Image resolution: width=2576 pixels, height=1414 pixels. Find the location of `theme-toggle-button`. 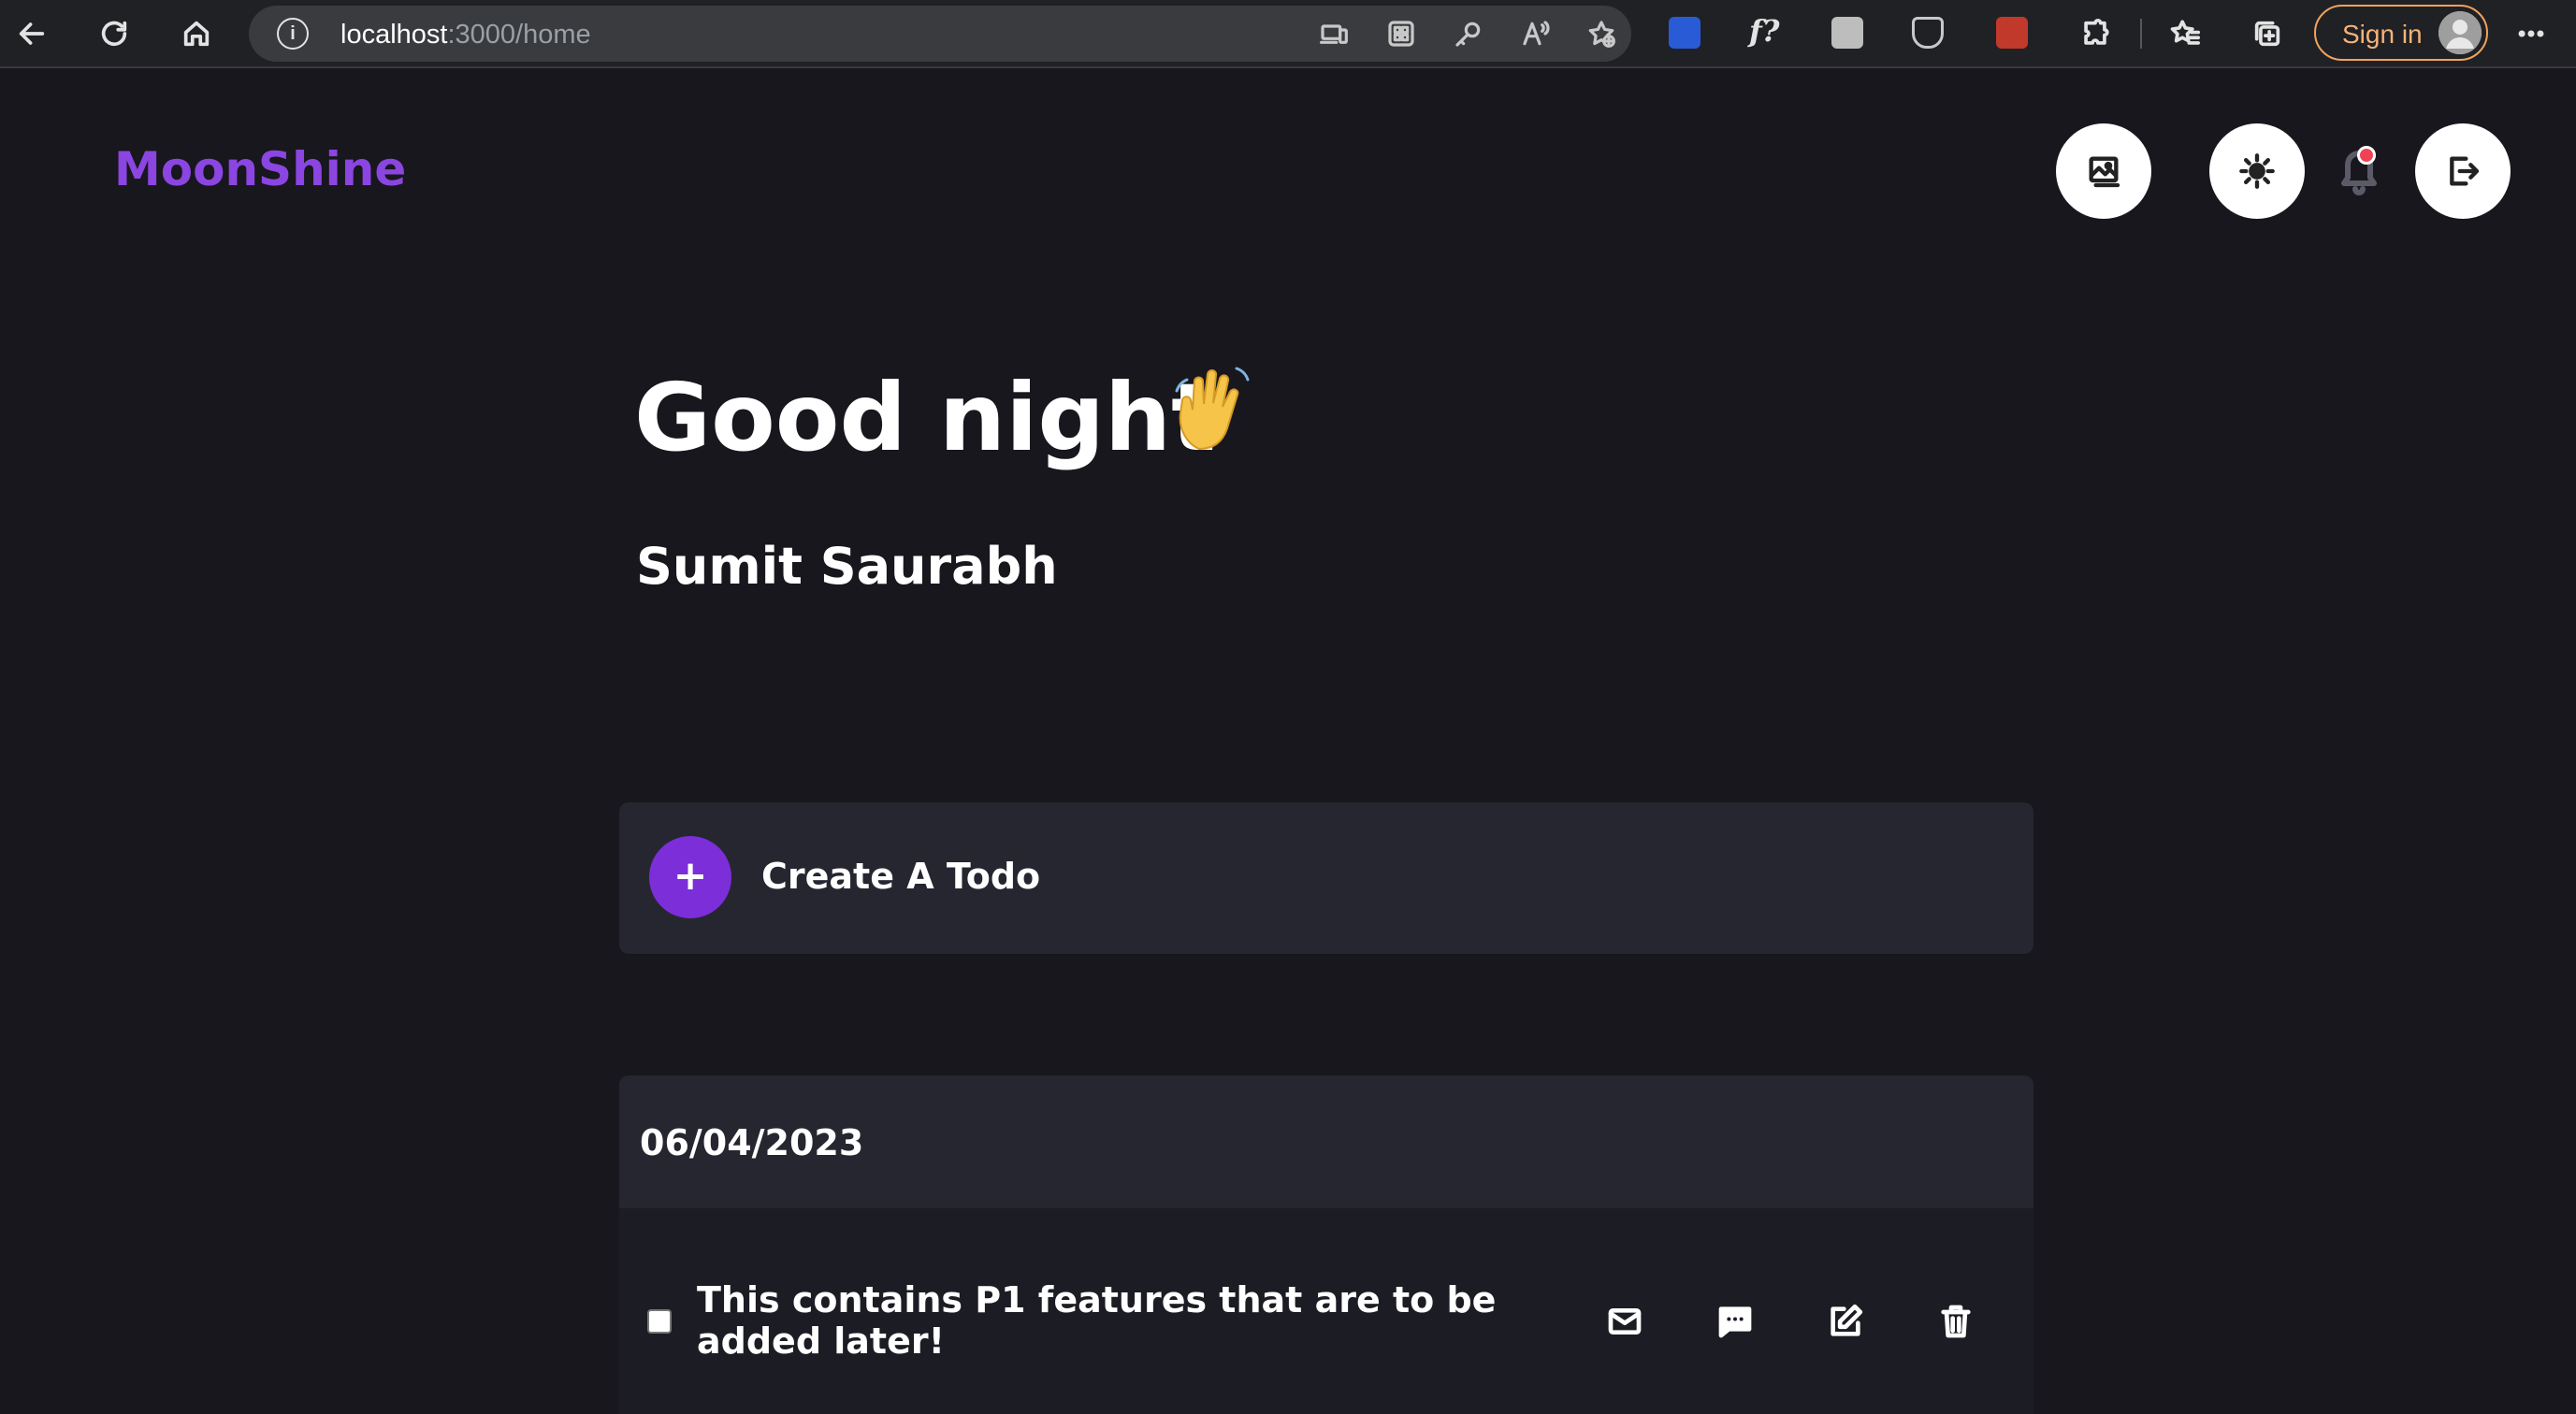

theme-toggle-button is located at coordinates (2257, 171).